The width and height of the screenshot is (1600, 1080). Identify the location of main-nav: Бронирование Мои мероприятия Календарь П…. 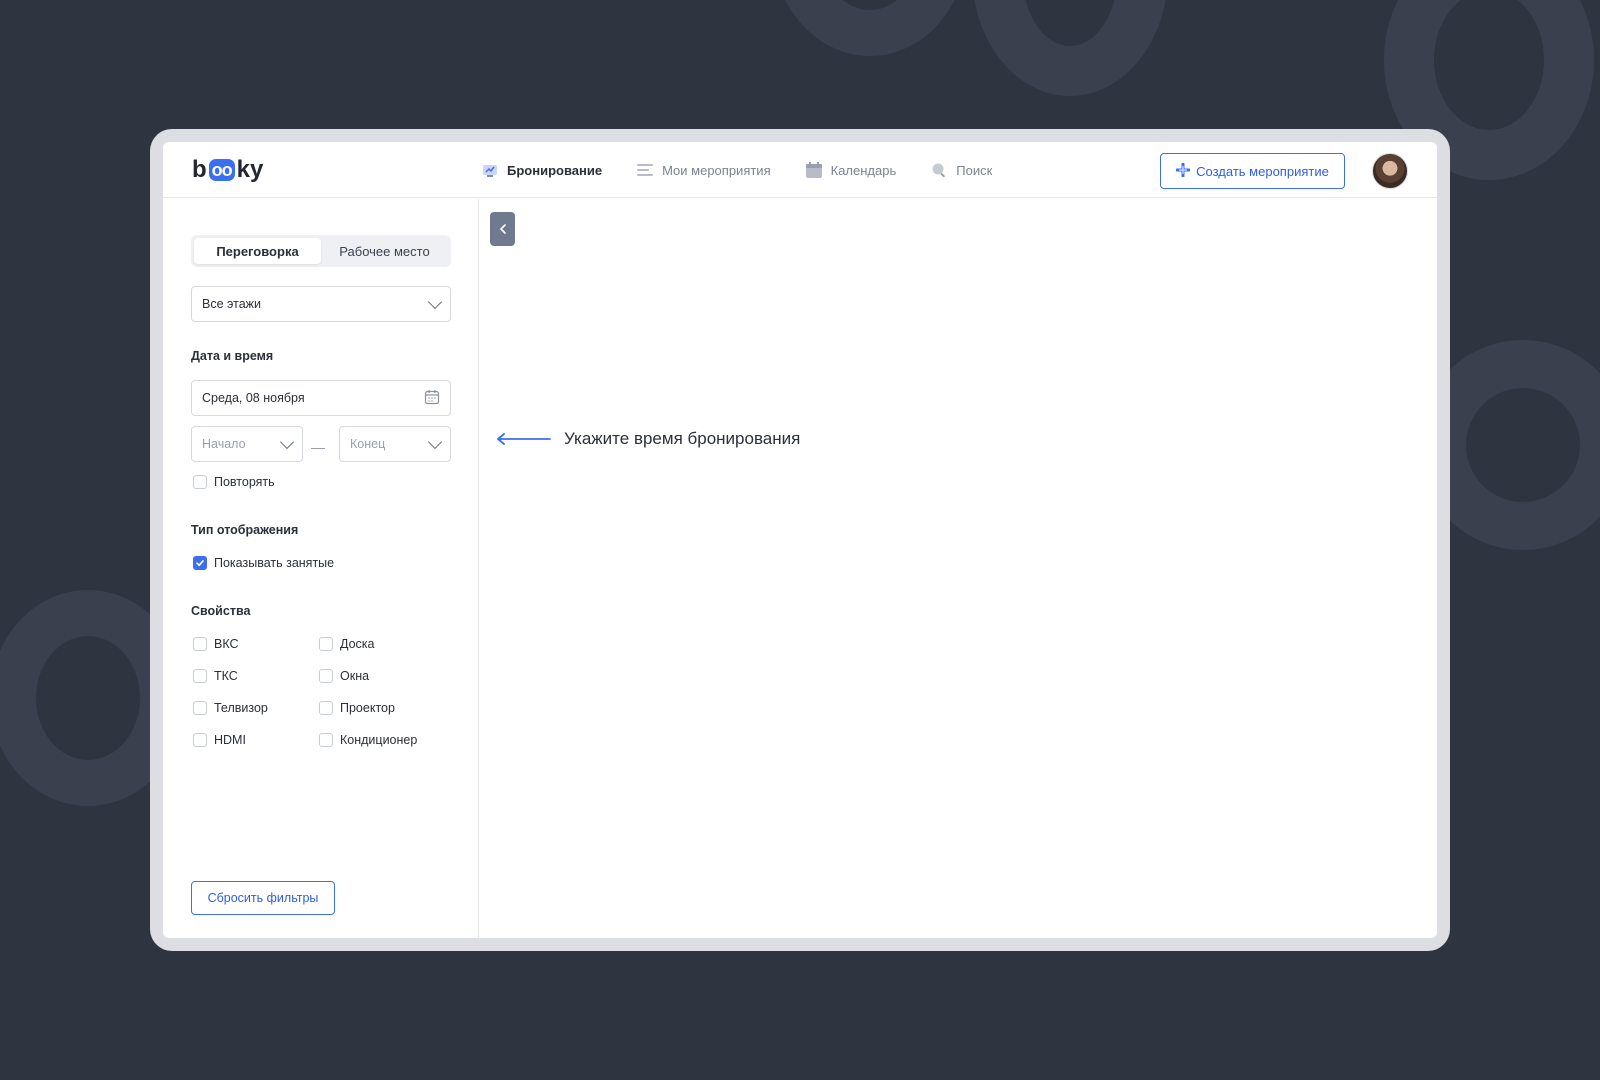
(736, 170).